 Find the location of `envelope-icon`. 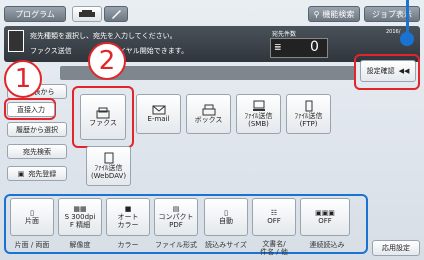

envelope-icon is located at coordinates (158, 110).